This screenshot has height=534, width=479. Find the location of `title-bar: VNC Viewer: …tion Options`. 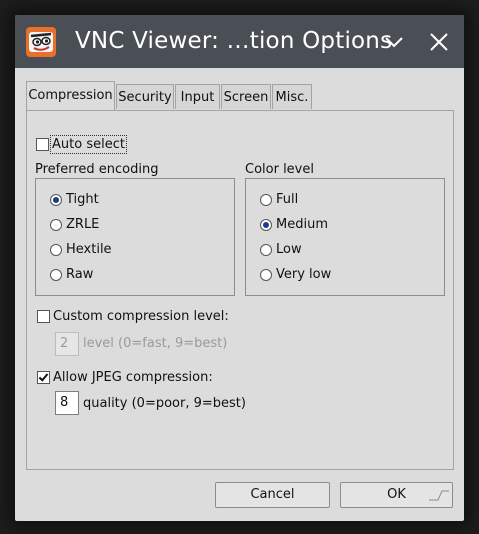

title-bar: VNC Viewer: …tion Options is located at coordinates (239, 41).